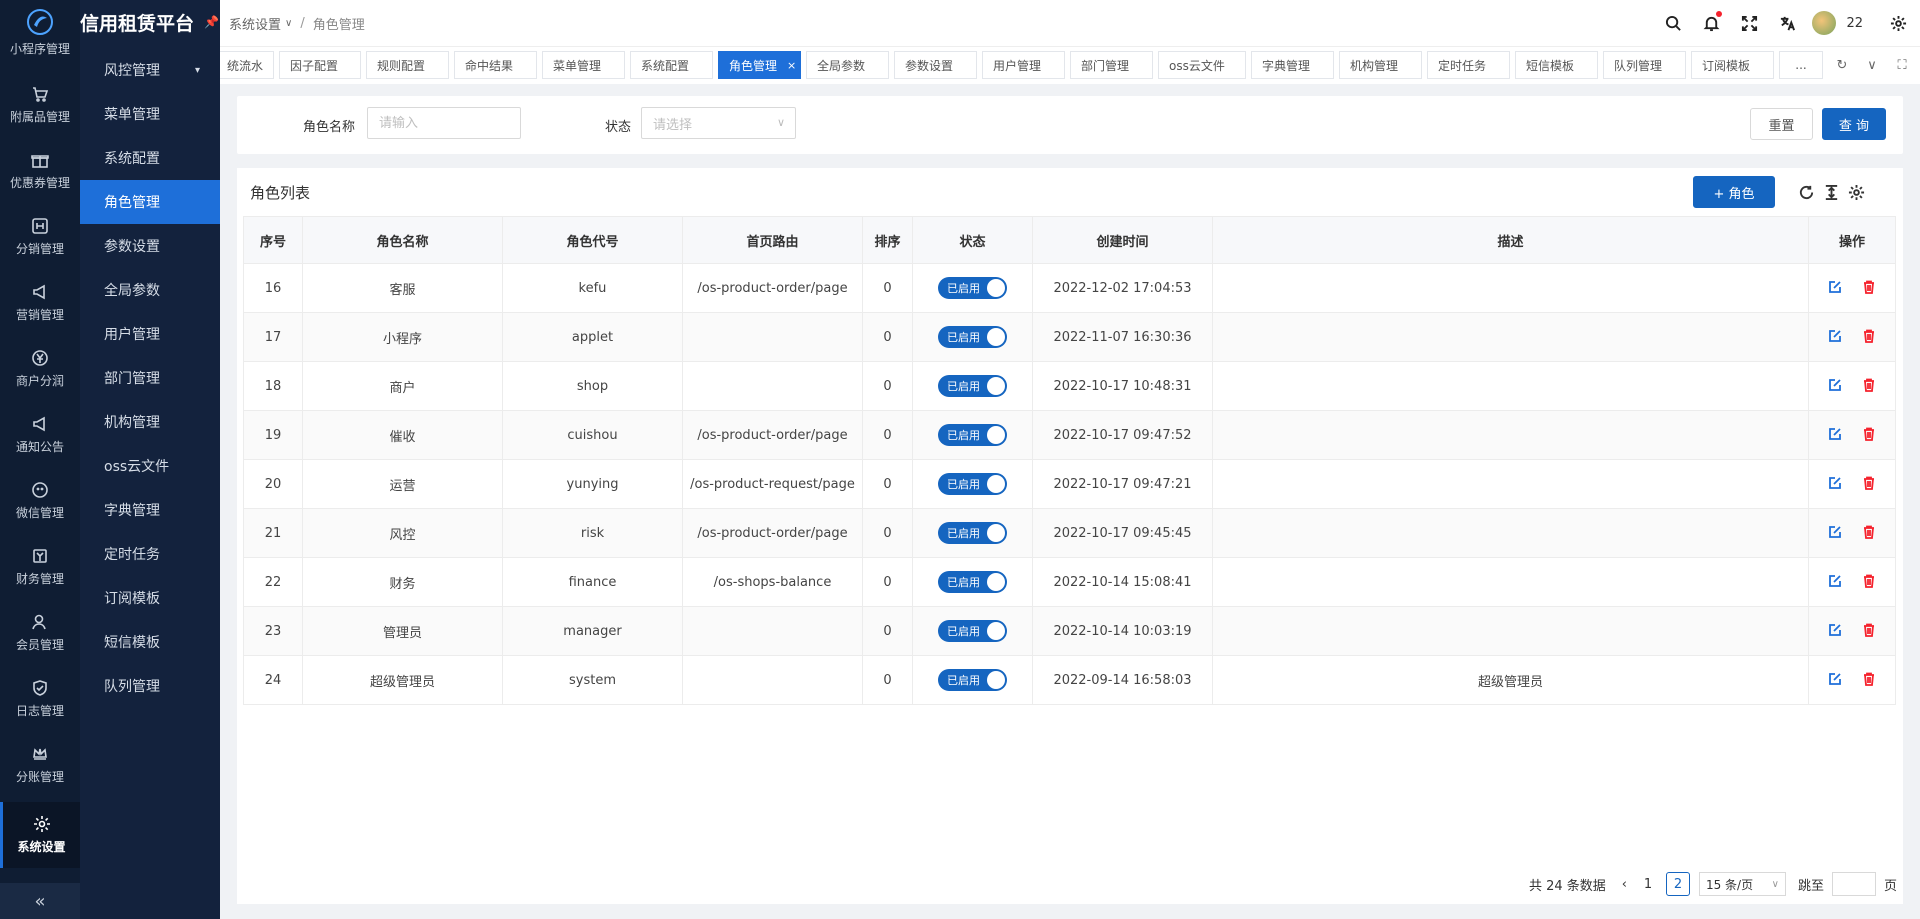 The image size is (1920, 919). What do you see at coordinates (1648, 884) in the screenshot?
I see `page-1-button: 1` at bounding box center [1648, 884].